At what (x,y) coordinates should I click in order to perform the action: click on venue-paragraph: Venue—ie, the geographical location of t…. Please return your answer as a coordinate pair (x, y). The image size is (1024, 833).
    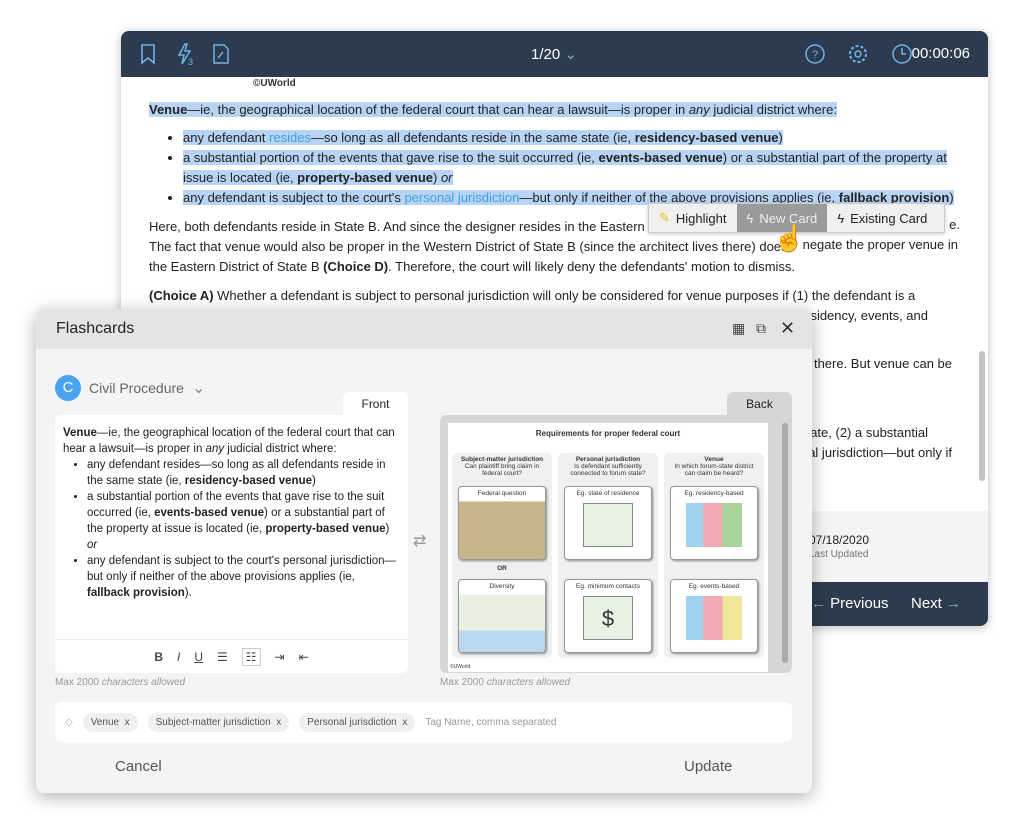
    Looking at the image, I should click on (493, 109).